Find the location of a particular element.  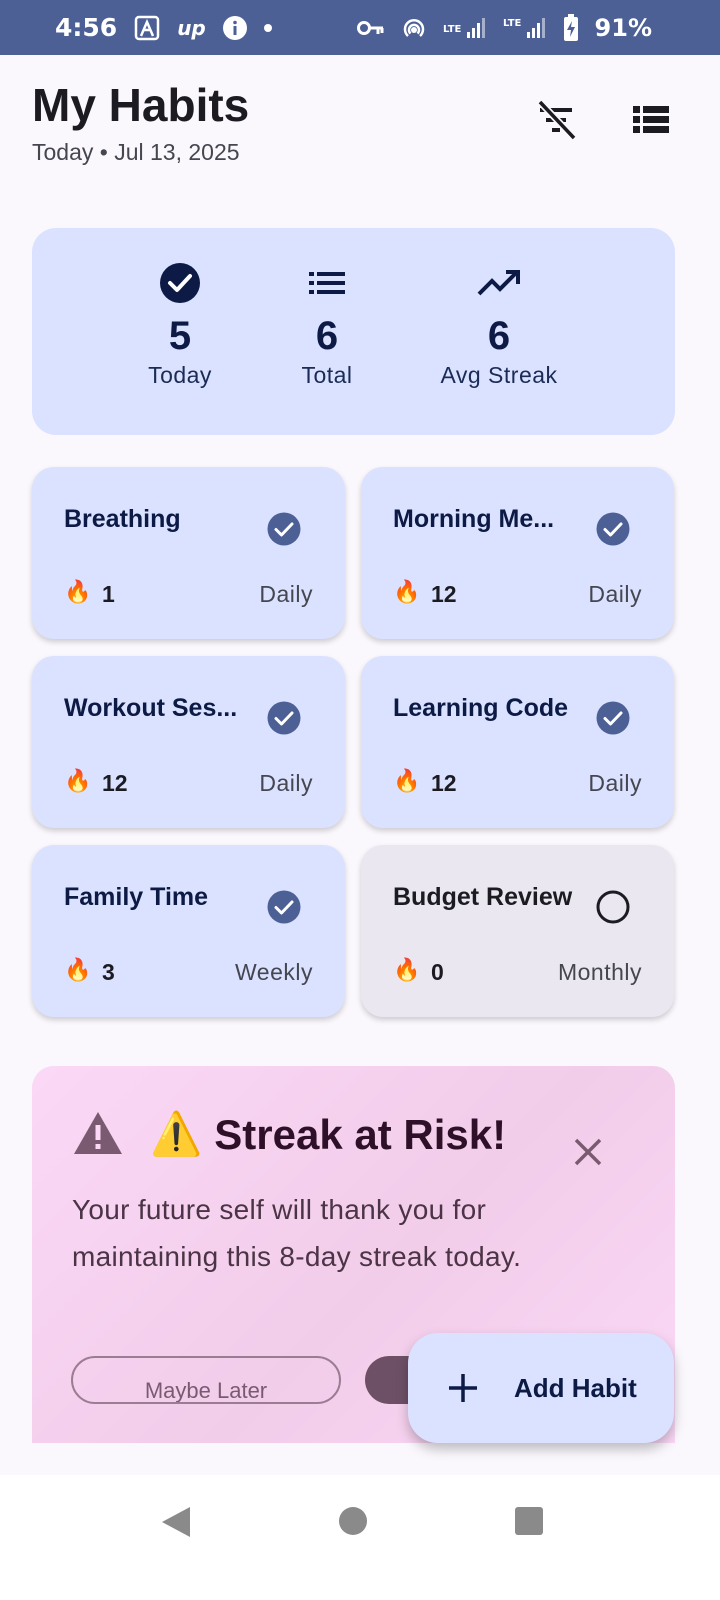

add-habit-label: Add Habit is located at coordinates (575, 1387).